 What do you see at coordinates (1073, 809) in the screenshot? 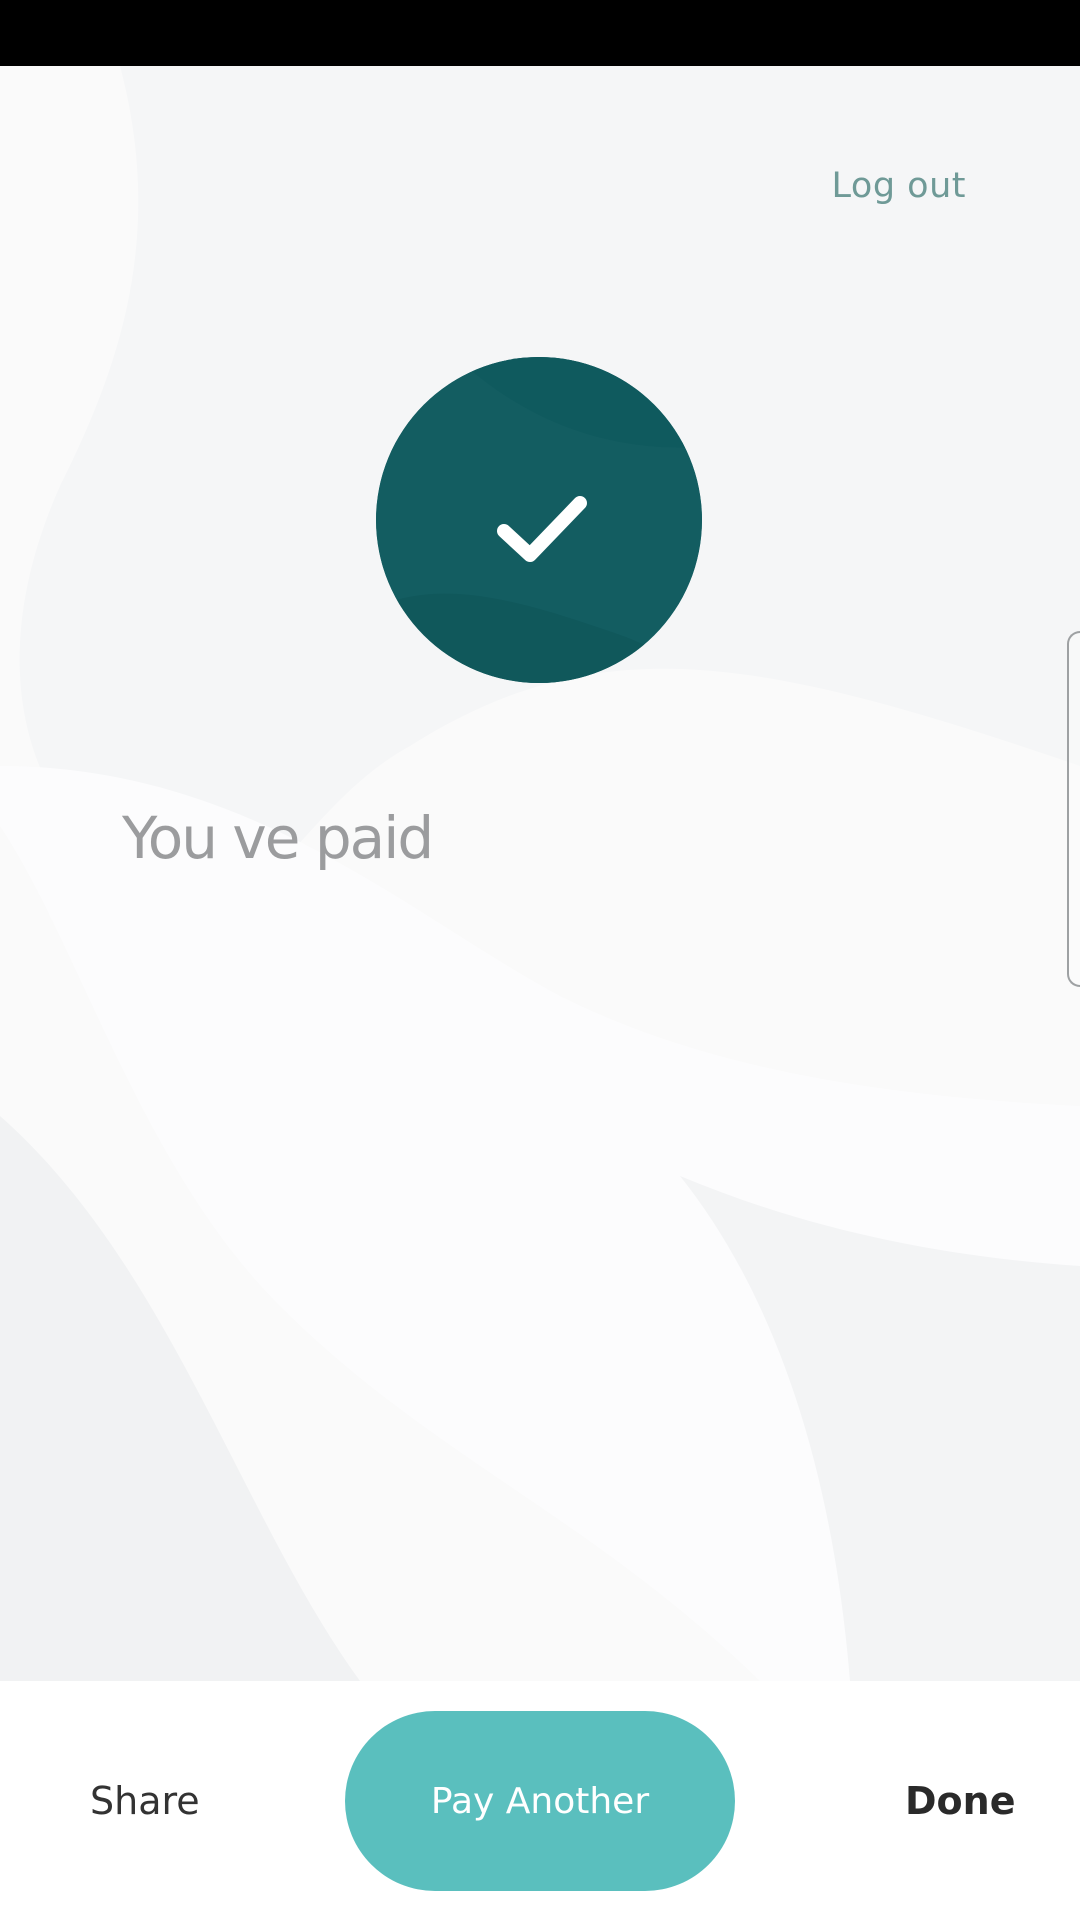
I see `side-panel-handle` at bounding box center [1073, 809].